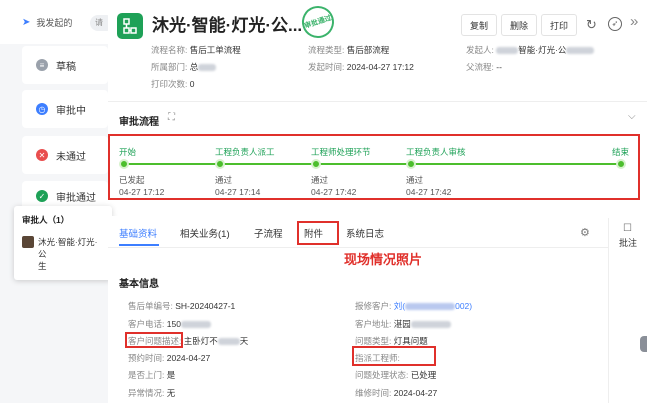 This screenshot has width=647, height=403. Describe the element at coordinates (632, 116) in the screenshot. I see `chevron-down-icon: ⌵` at that location.